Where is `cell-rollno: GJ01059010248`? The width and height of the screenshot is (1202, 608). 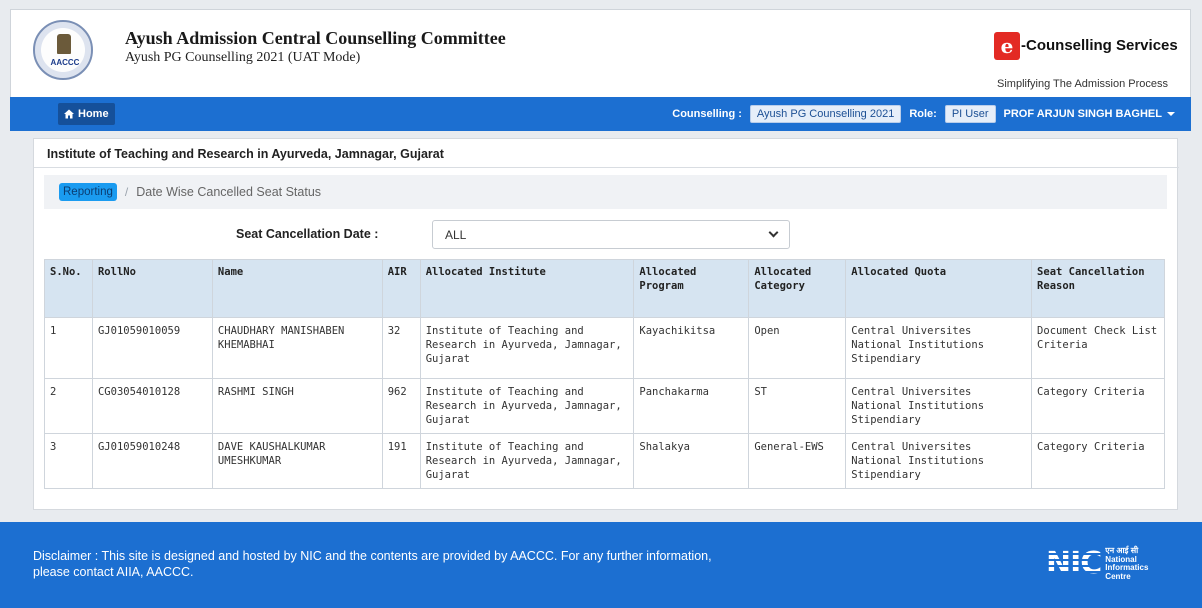 cell-rollno: GJ01059010248 is located at coordinates (152, 461).